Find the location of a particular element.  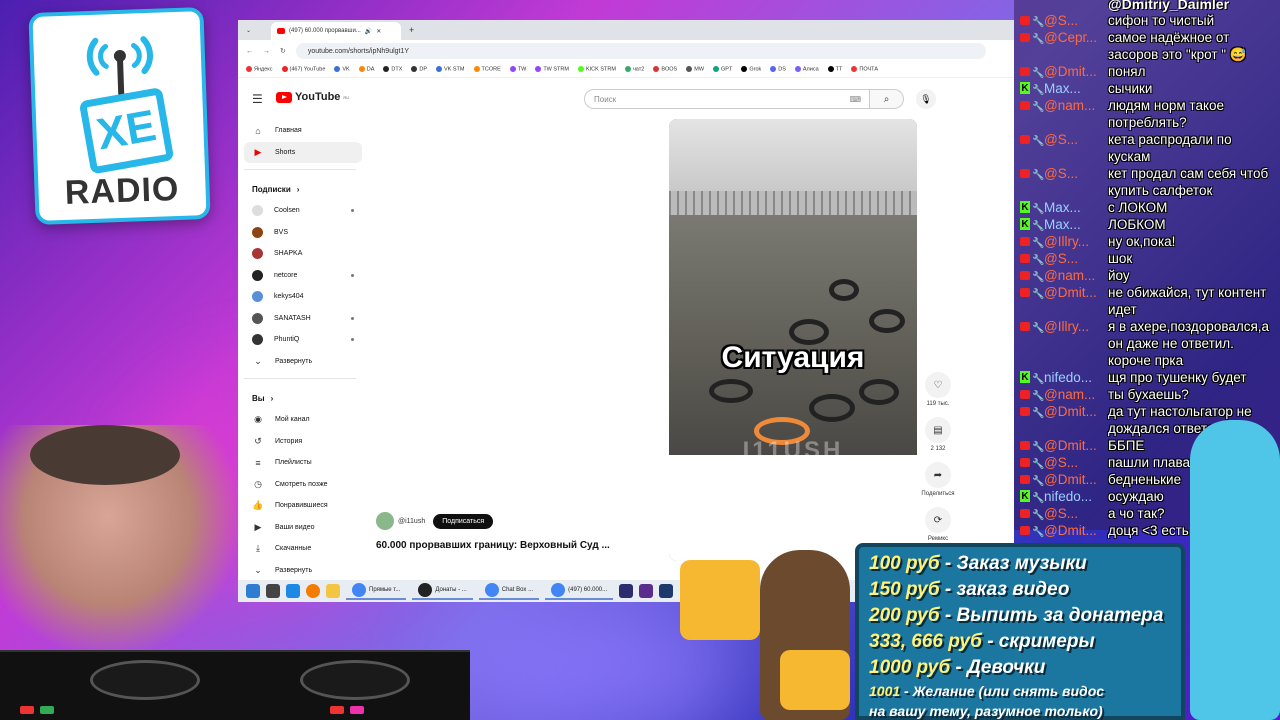

sidebar-subscription: BVS is located at coordinates (303, 233).